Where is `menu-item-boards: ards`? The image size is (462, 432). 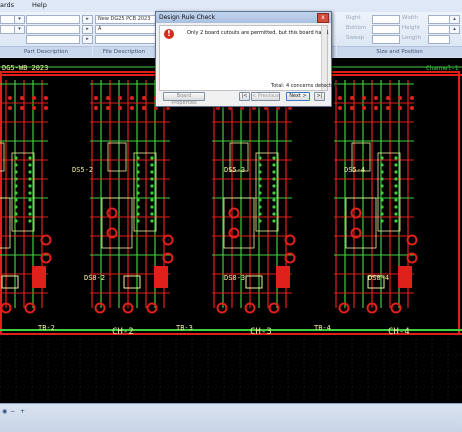
menu-item-boards: ards is located at coordinates (7, 5).